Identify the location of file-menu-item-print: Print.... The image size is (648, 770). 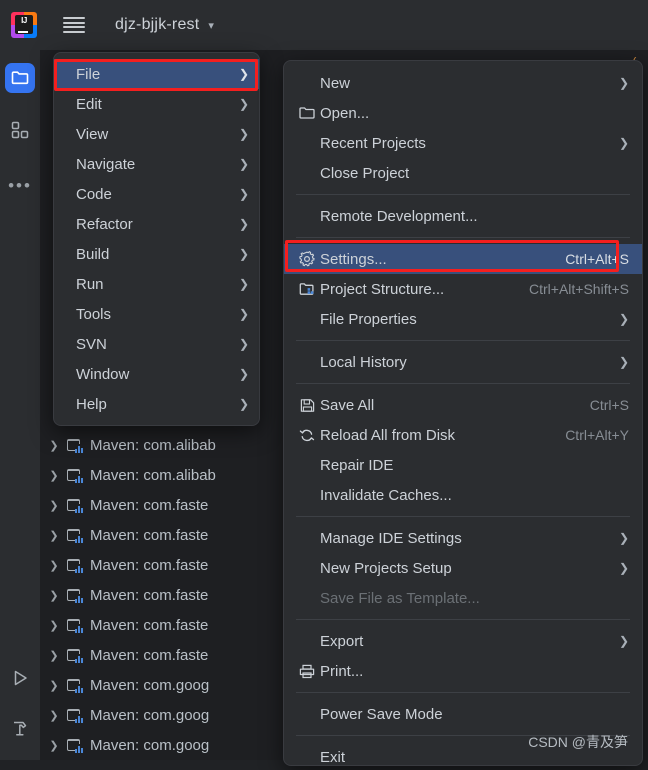
(463, 671).